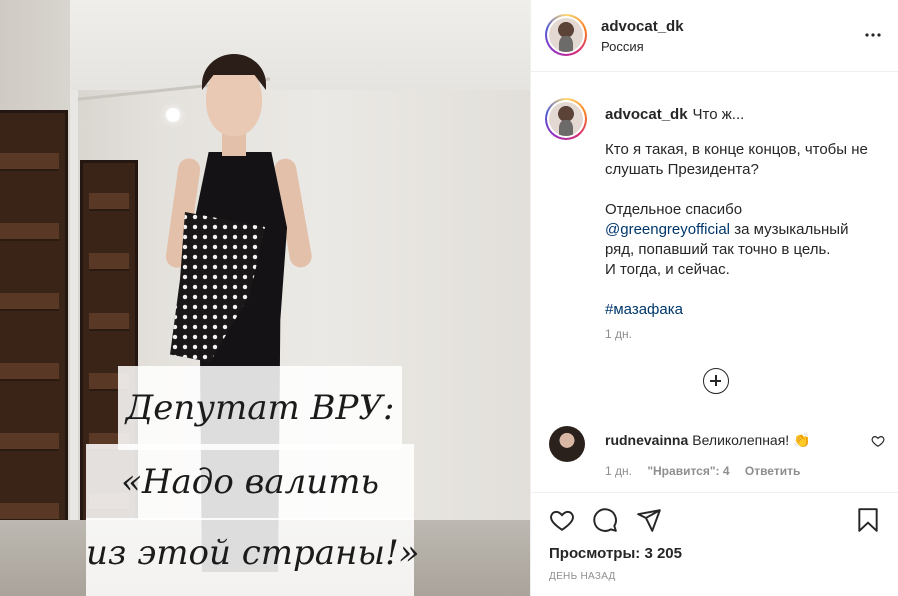 Image resolution: width=898 pixels, height=596 pixels. Describe the element at coordinates (667, 229) in the screenshot. I see `mention-link: @greengreyofficial` at that location.